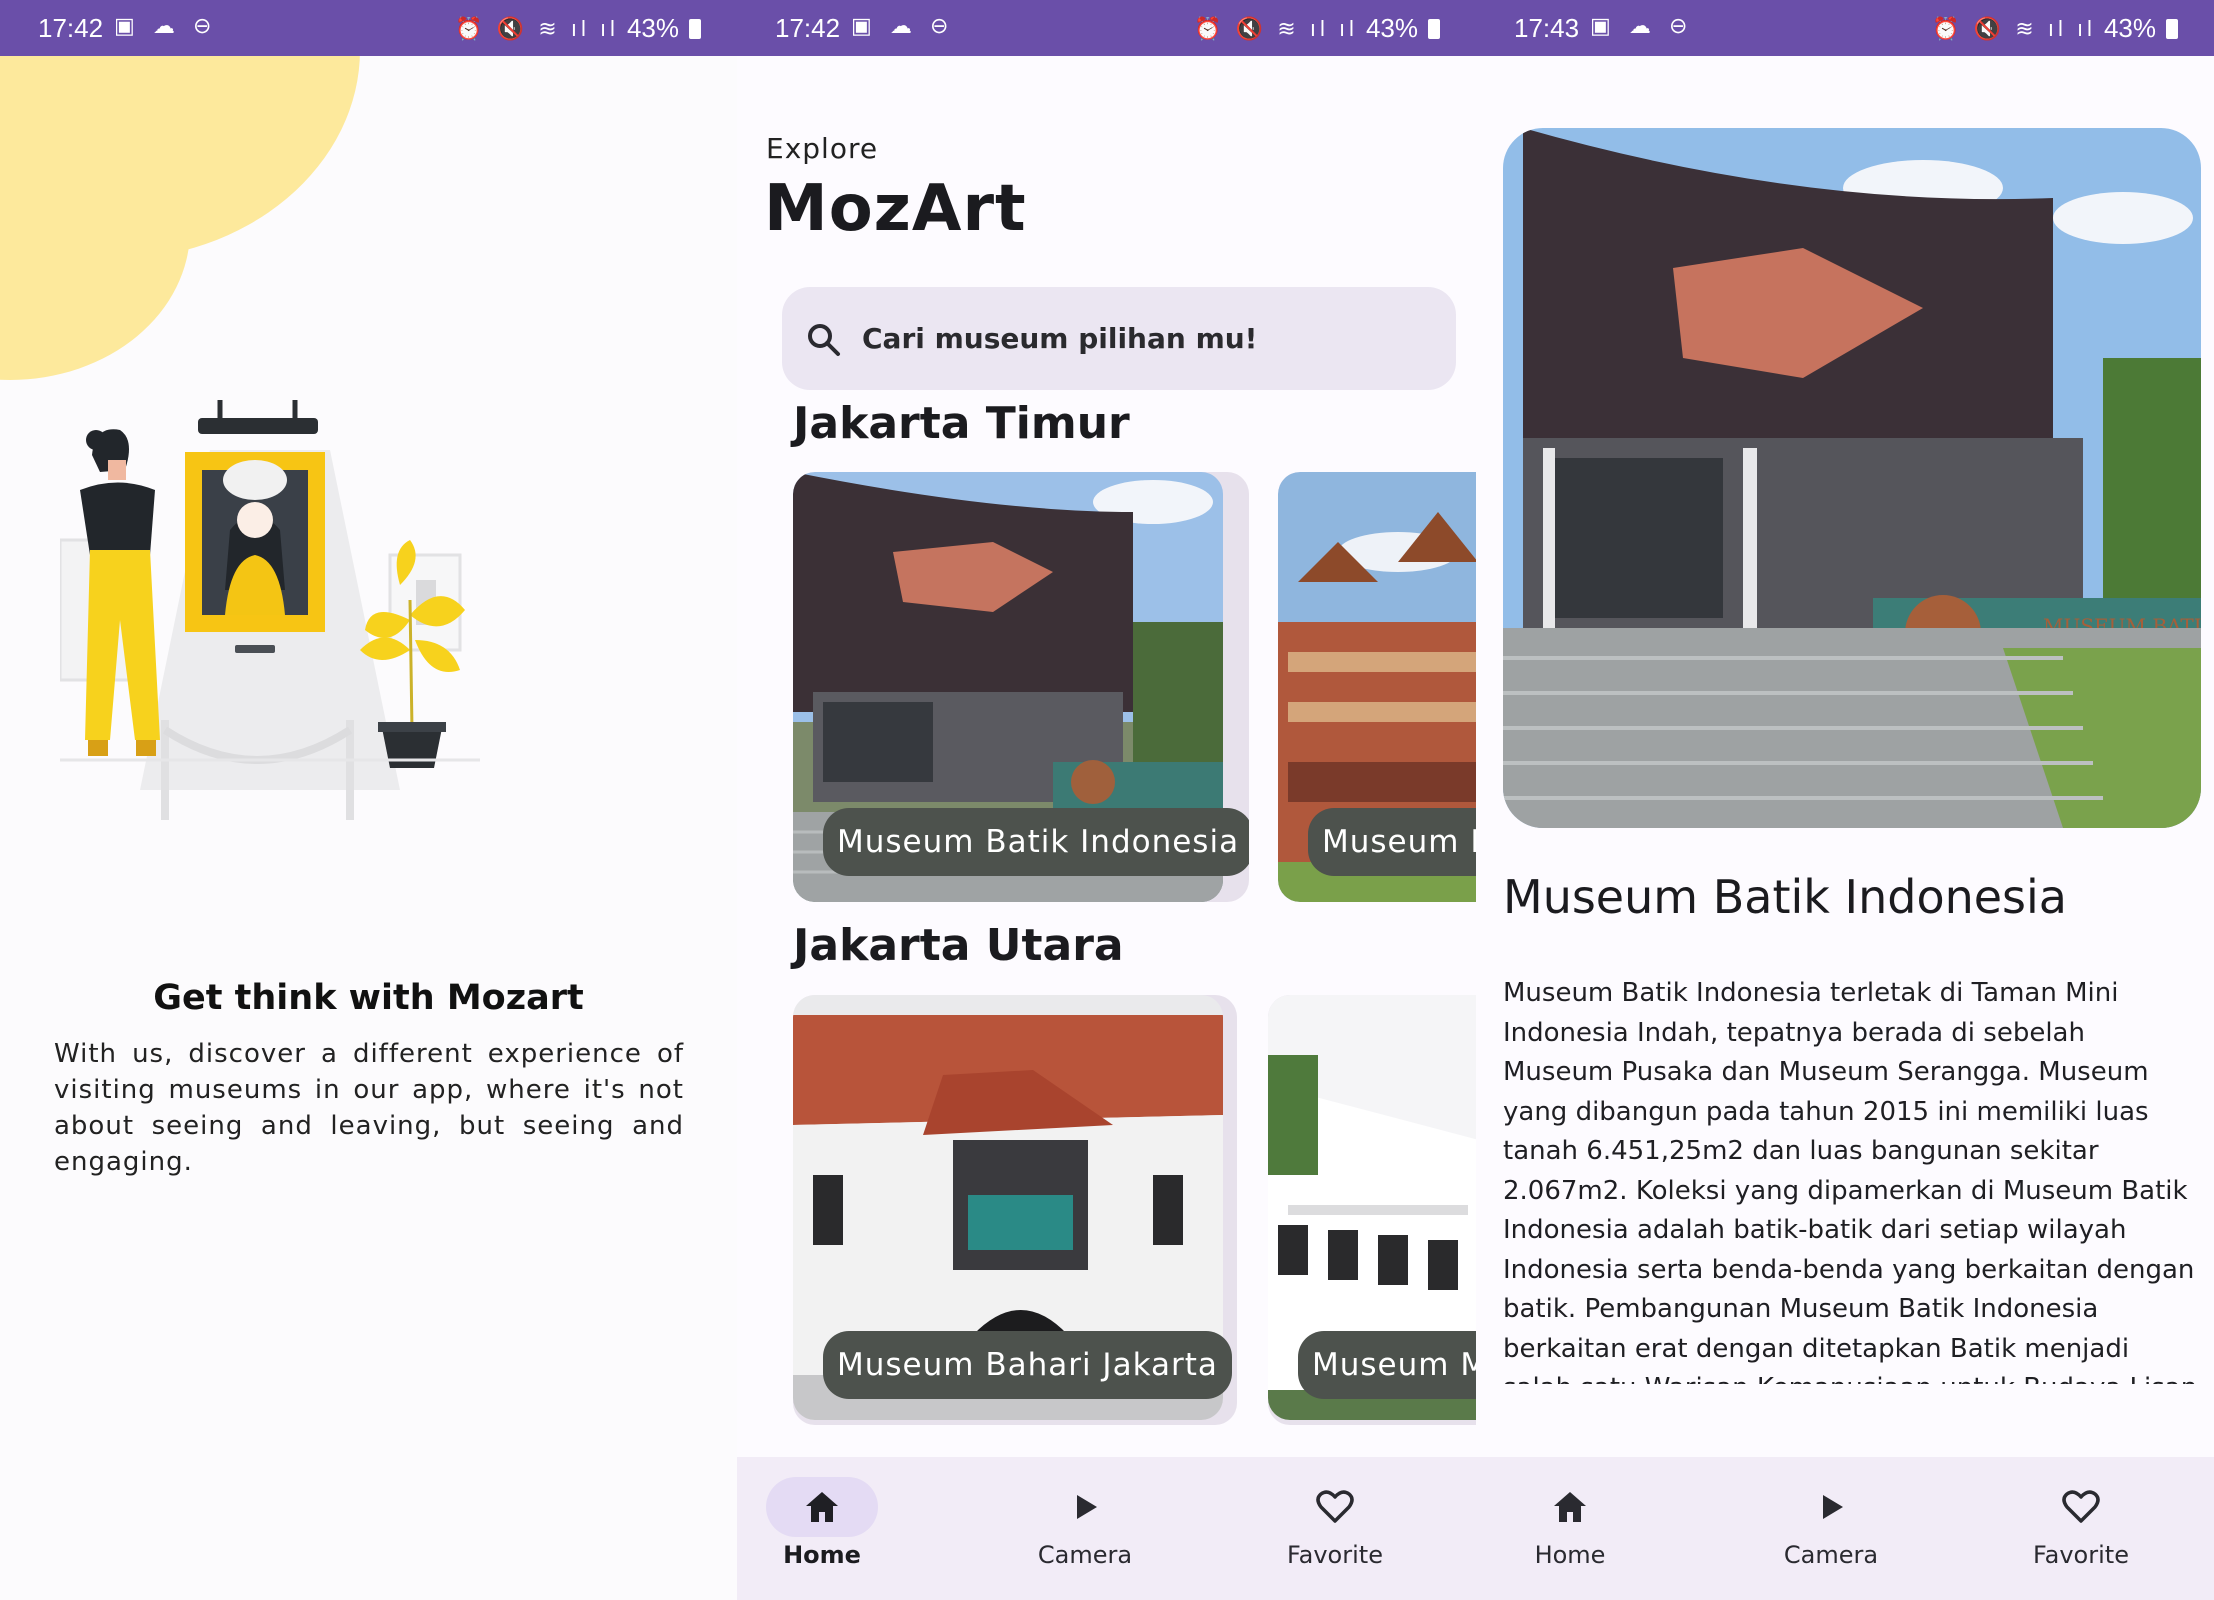 The height and width of the screenshot is (1600, 2214). What do you see at coordinates (1021, 687) in the screenshot?
I see `museum-card: Museum Batik Indonesia` at bounding box center [1021, 687].